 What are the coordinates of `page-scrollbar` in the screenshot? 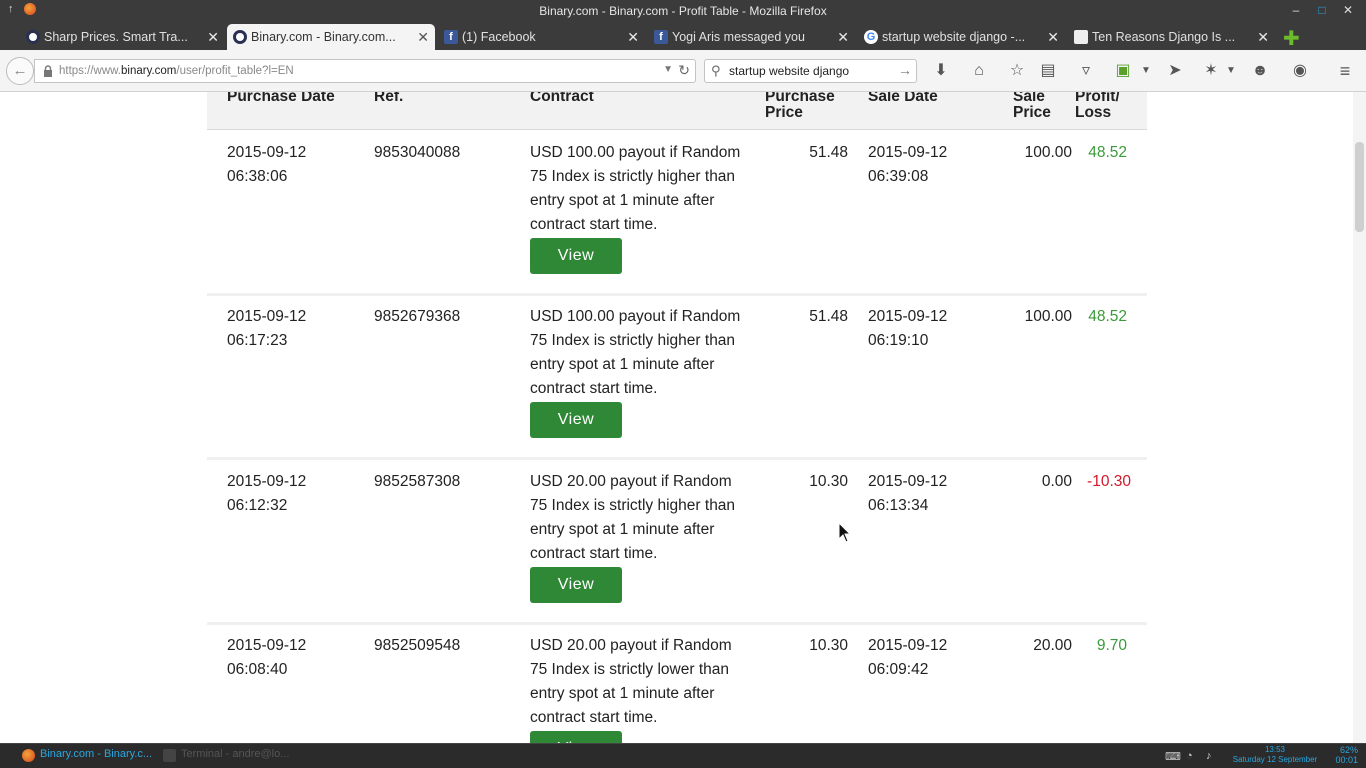 It's located at (1359, 417).